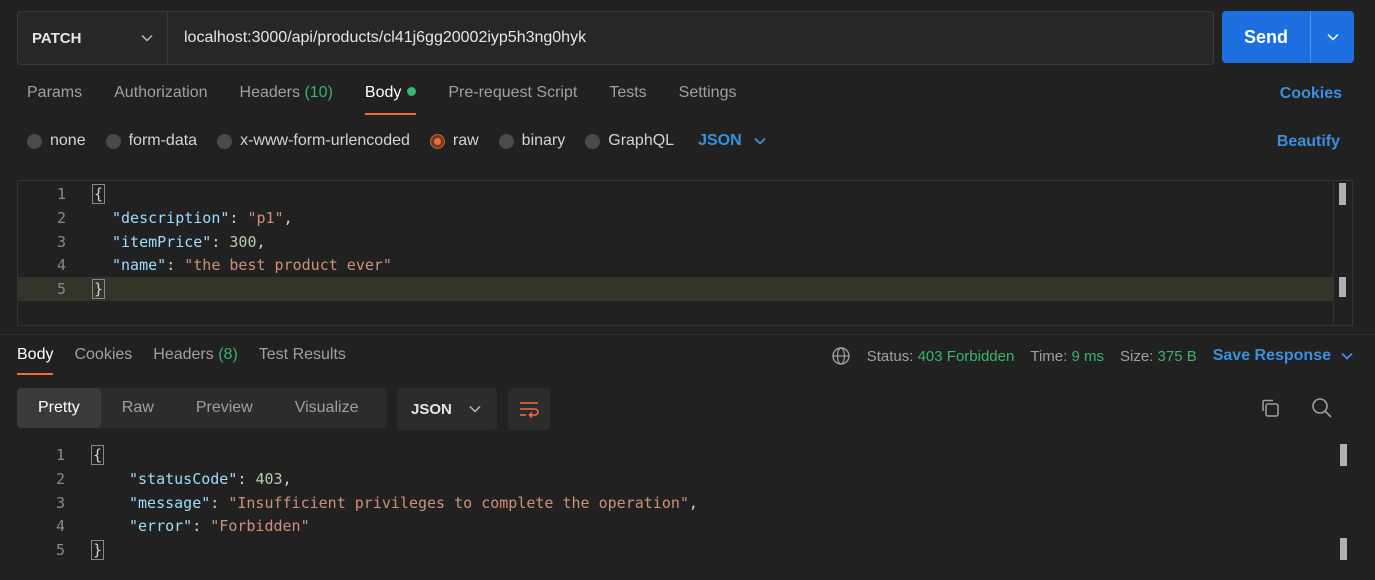  I want to click on search-button, so click(1322, 408).